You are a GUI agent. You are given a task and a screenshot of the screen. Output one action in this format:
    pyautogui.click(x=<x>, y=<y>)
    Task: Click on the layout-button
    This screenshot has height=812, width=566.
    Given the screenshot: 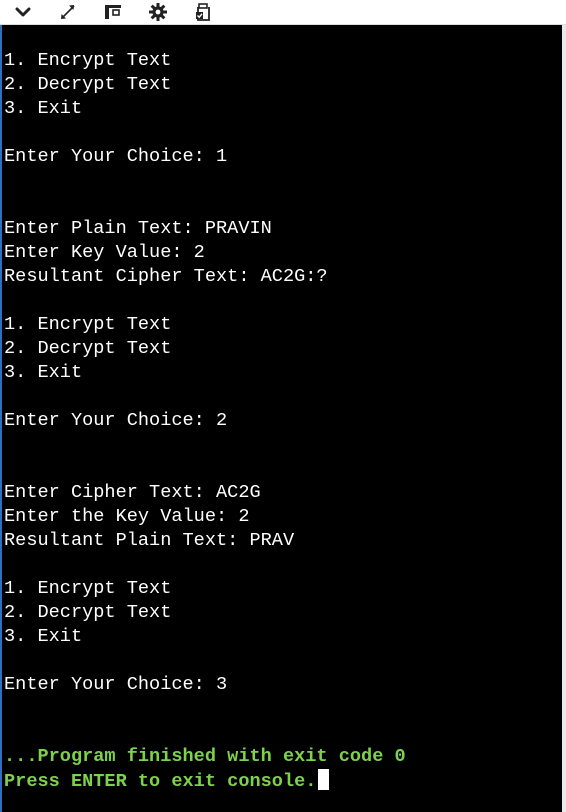 What is the action you would take?
    pyautogui.click(x=113, y=12)
    